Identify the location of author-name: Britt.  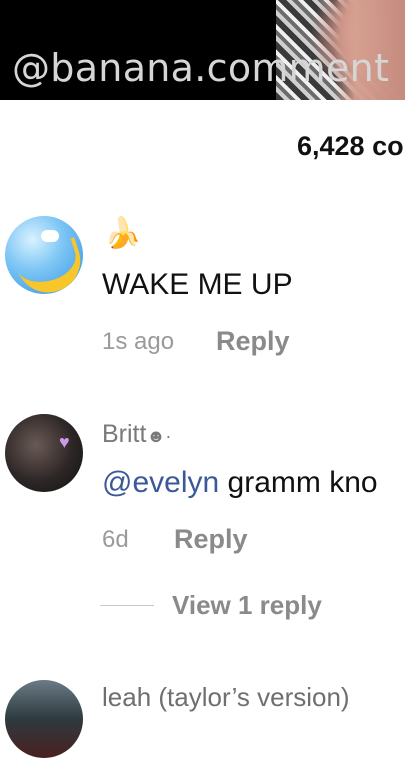
(124, 434).